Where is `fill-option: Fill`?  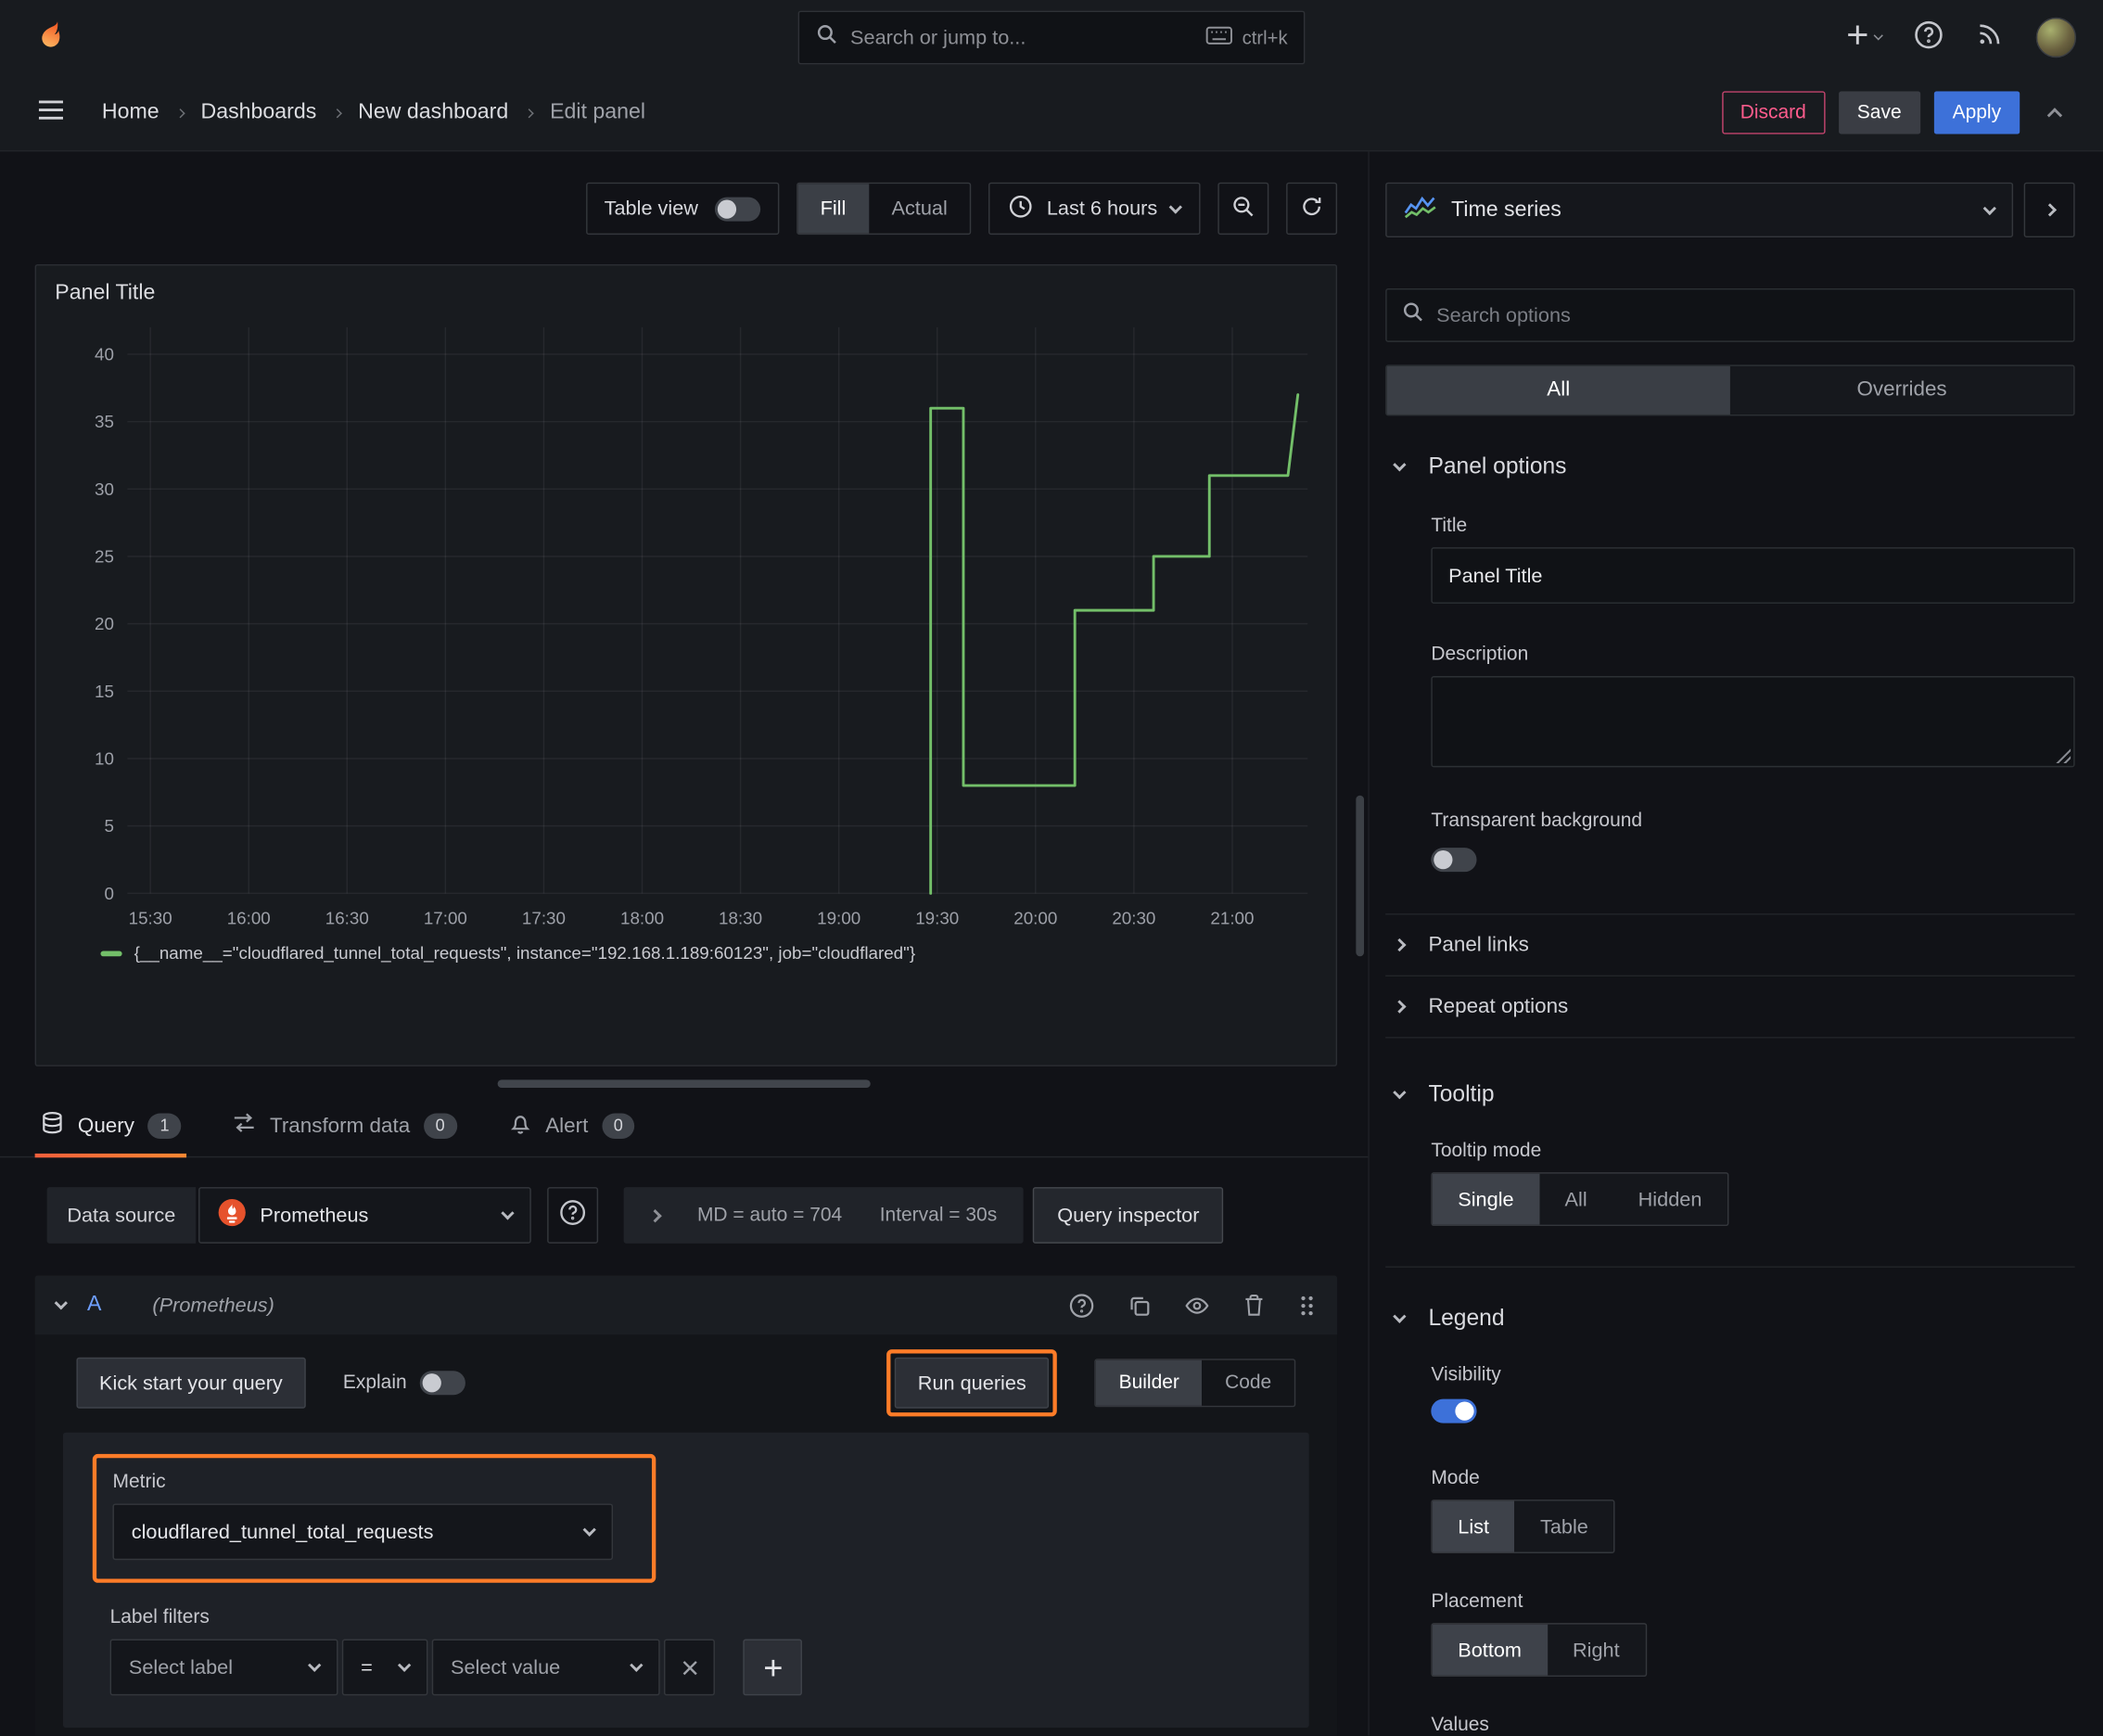 fill-option: Fill is located at coordinates (833, 209).